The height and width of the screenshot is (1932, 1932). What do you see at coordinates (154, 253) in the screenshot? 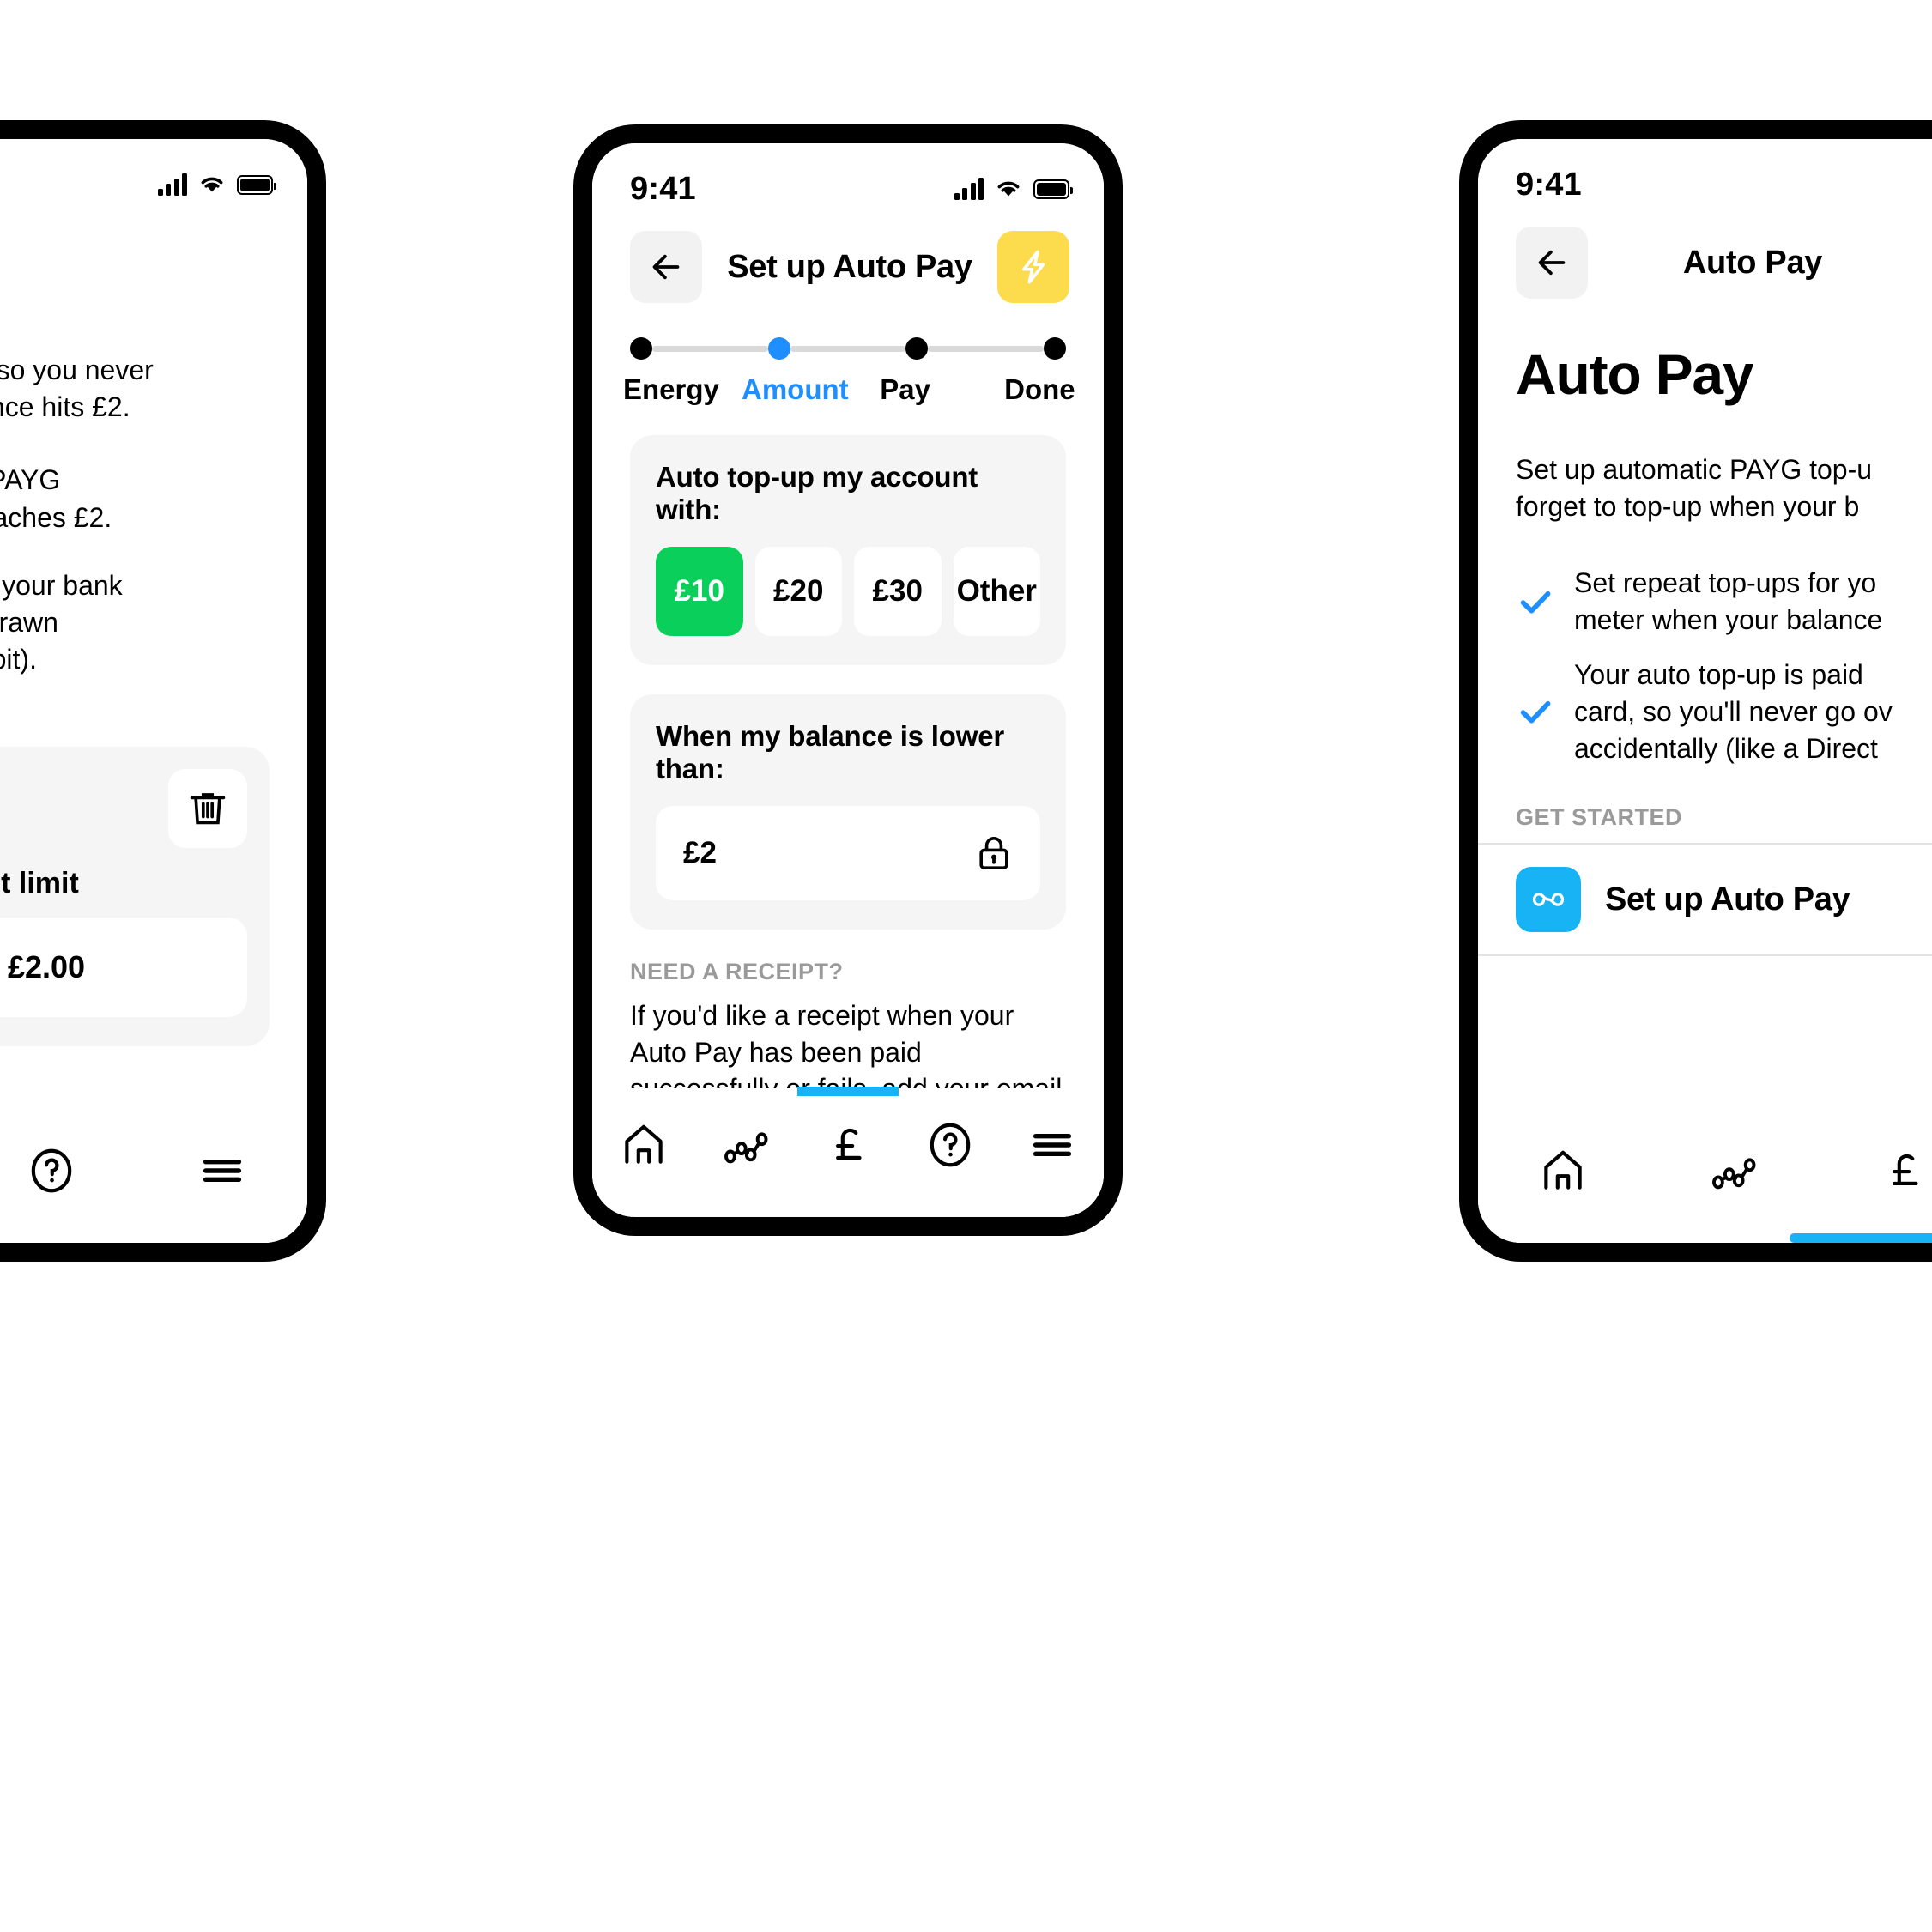
I see `nav-bar-left: Auto Pay` at bounding box center [154, 253].